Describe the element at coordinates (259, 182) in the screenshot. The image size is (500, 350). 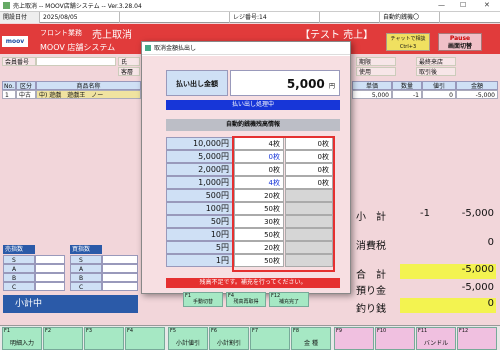
I see `count-1000-main: 4枚` at that location.